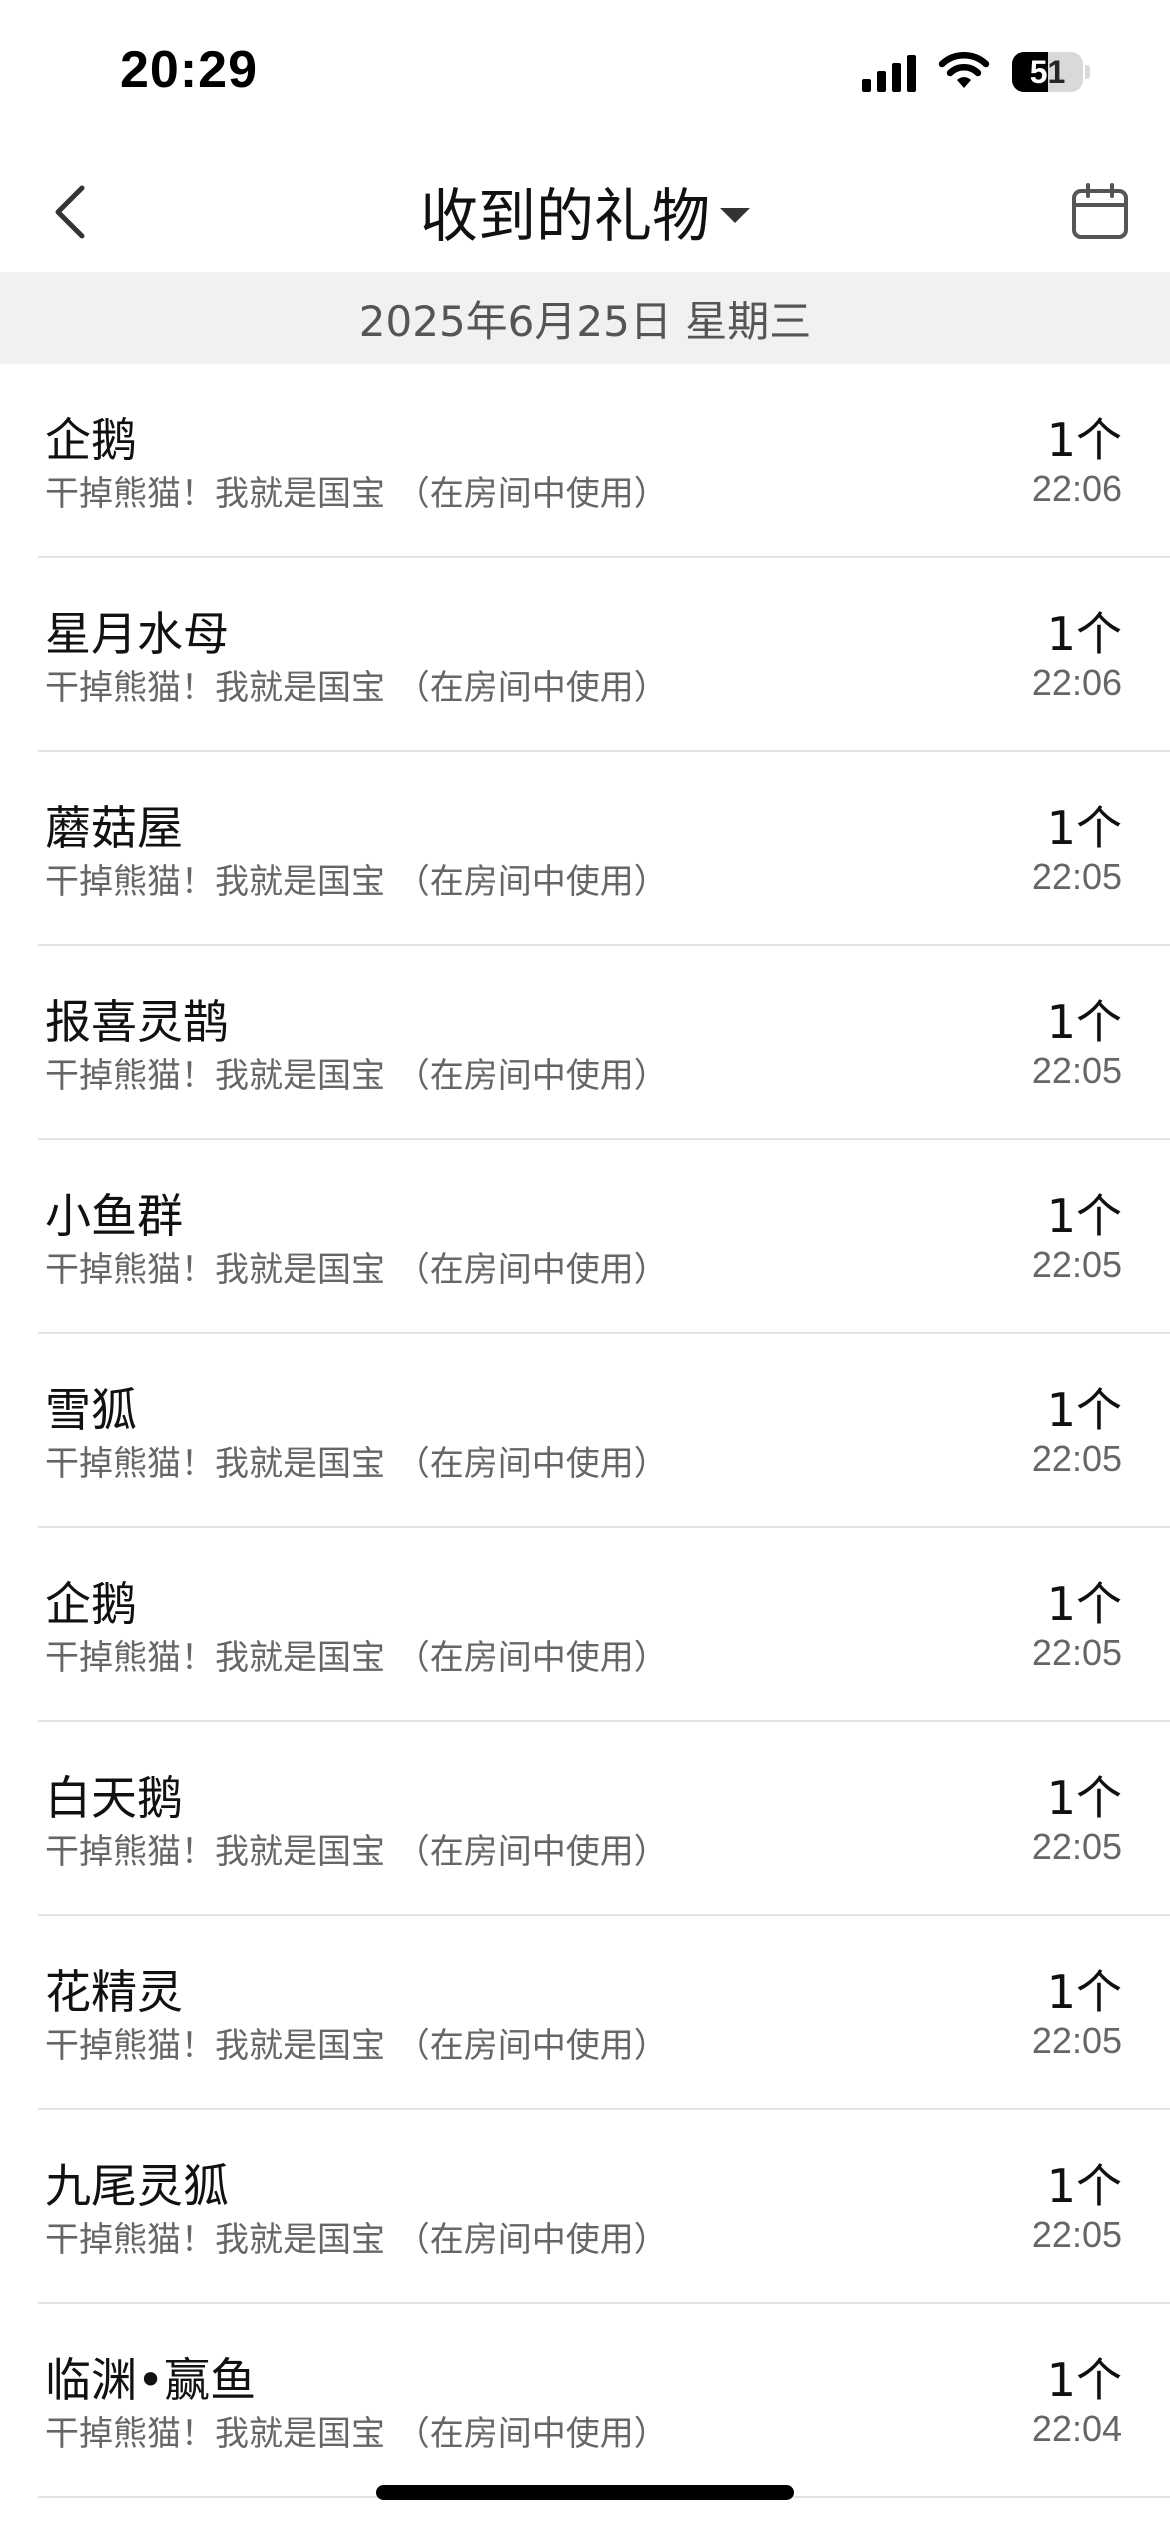 The height and width of the screenshot is (2532, 1170). What do you see at coordinates (585, 2492) in the screenshot?
I see `home-indicator` at bounding box center [585, 2492].